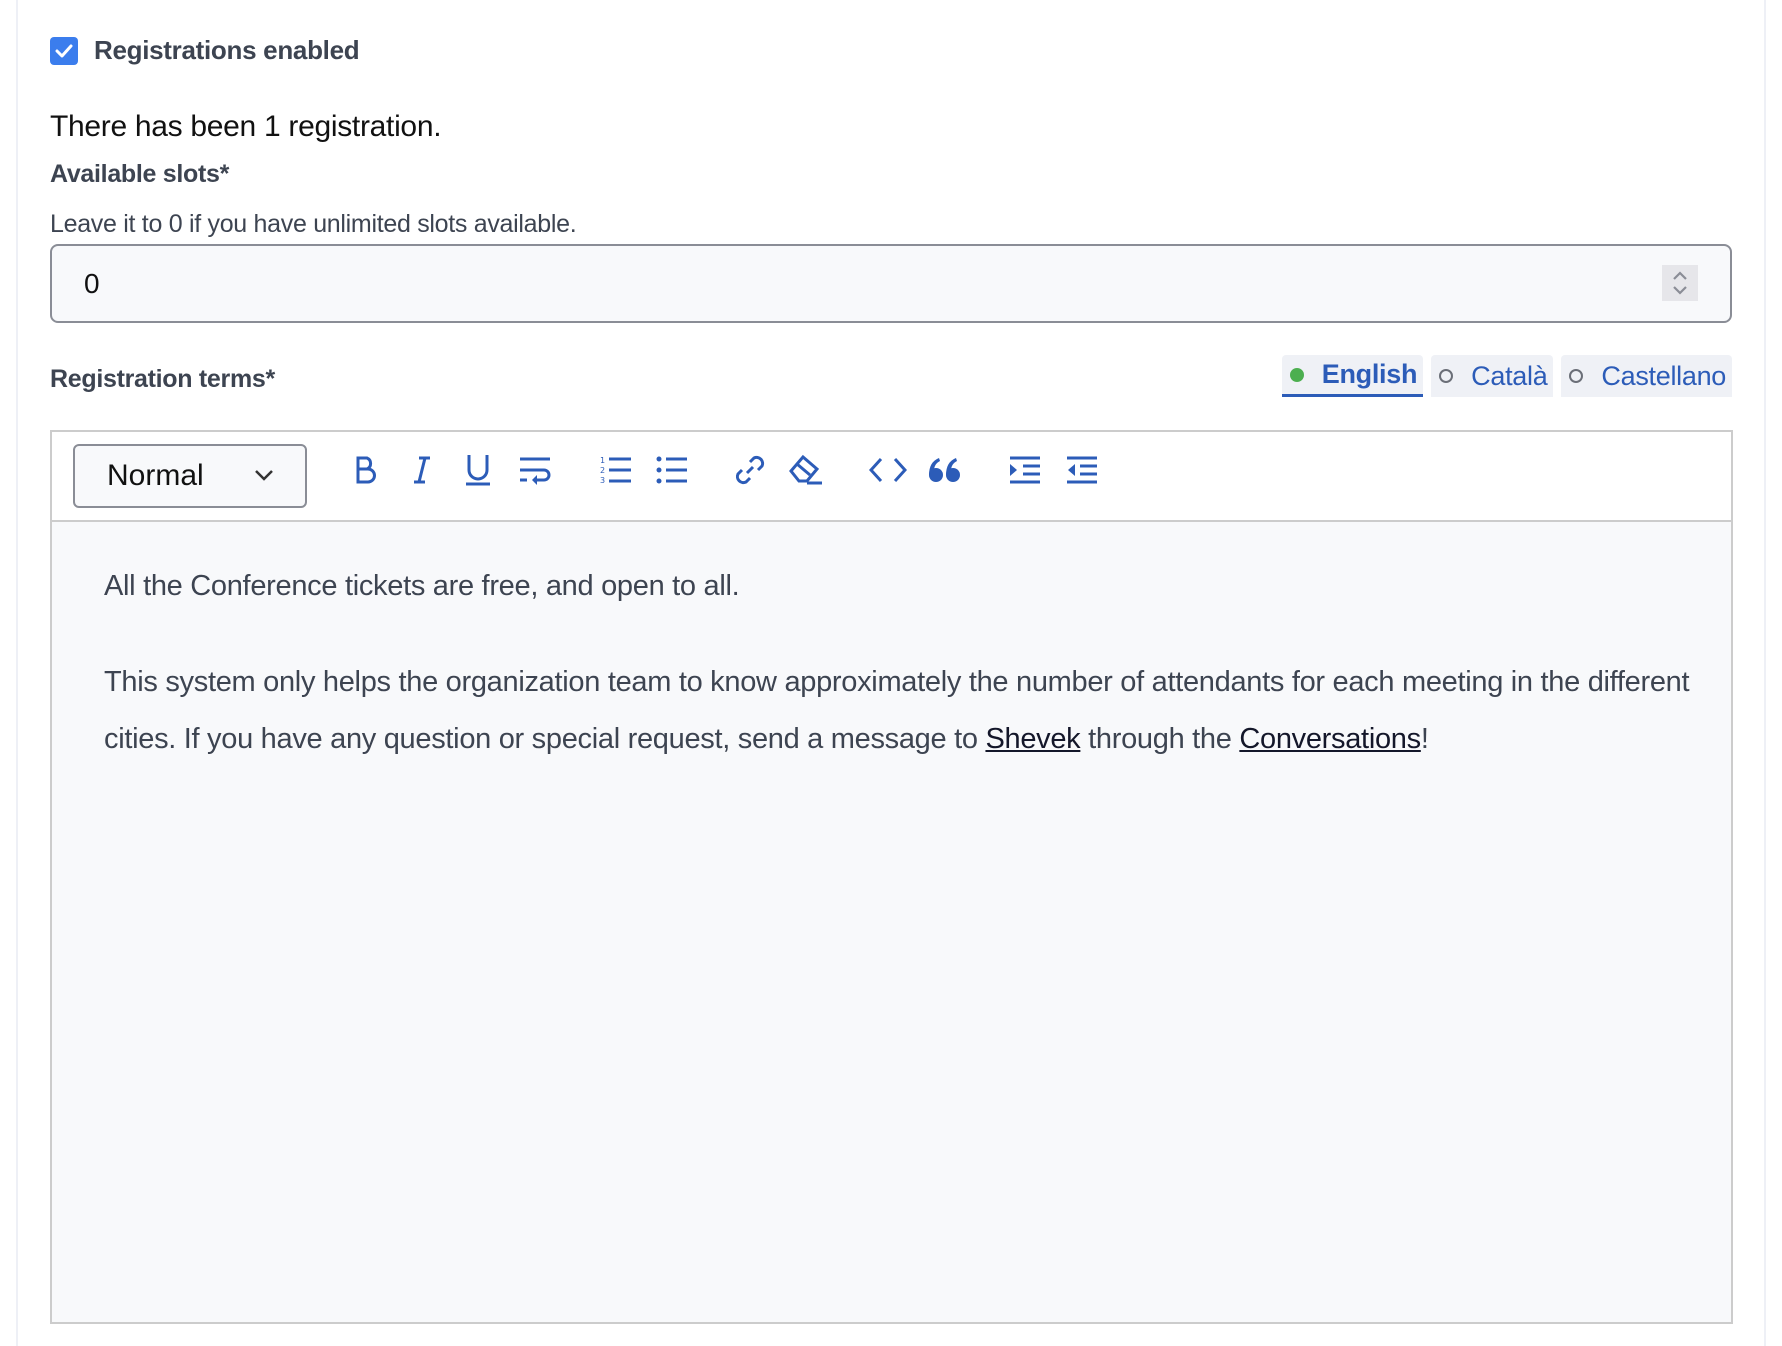 Image resolution: width=1782 pixels, height=1346 pixels. I want to click on code-icon, so click(888, 470).